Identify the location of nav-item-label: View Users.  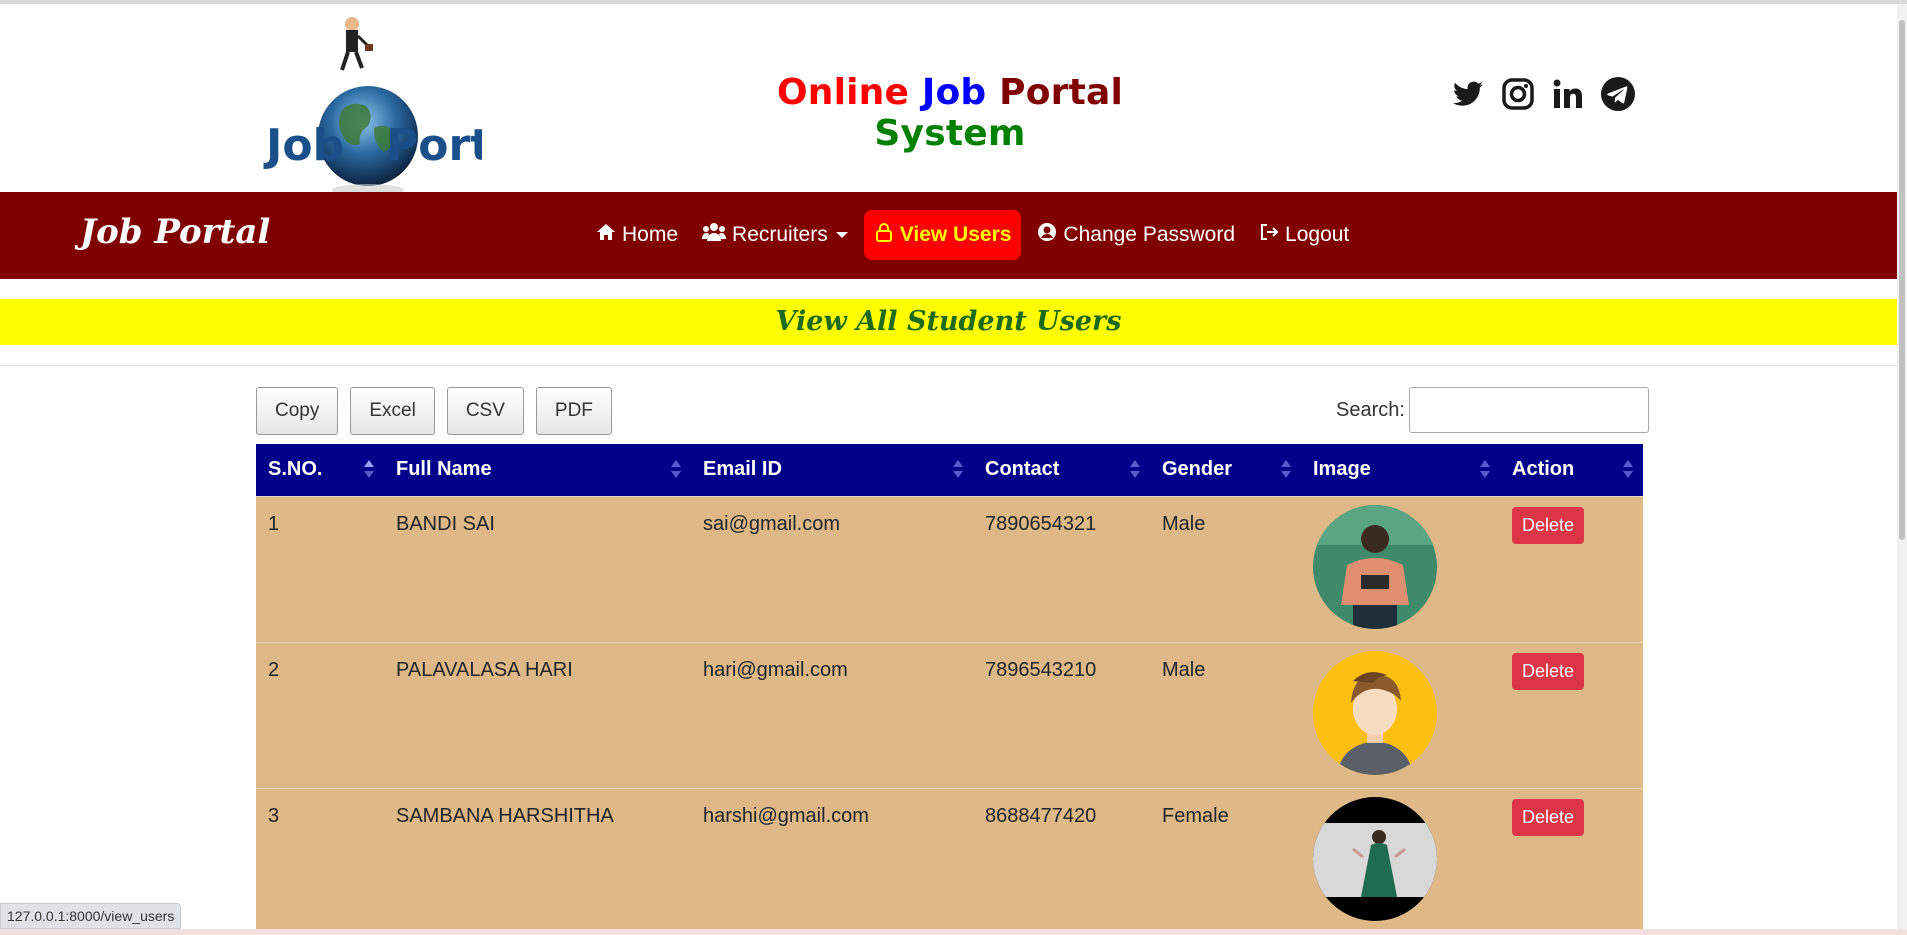
(955, 234).